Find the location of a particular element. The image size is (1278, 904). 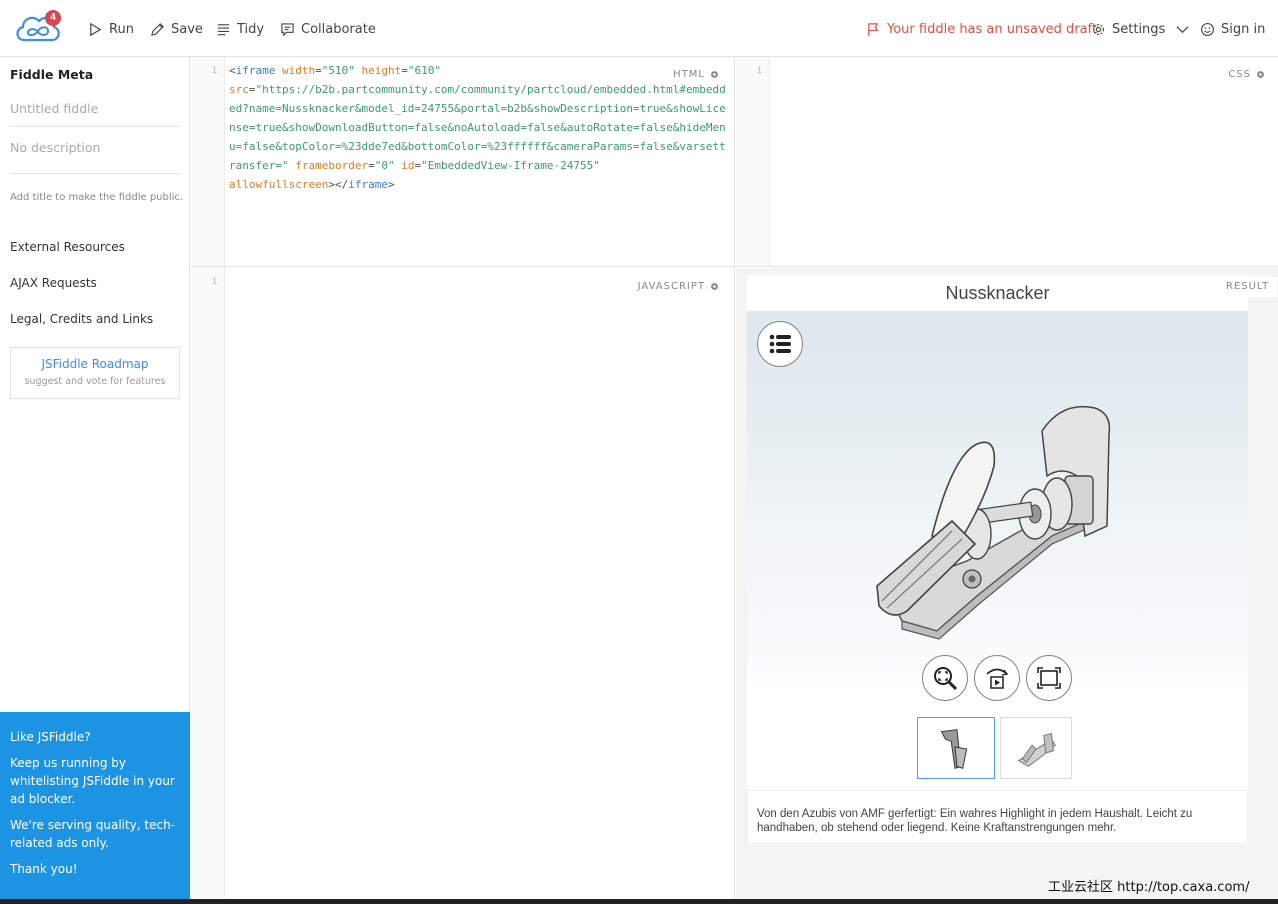

rotate-play-icon is located at coordinates (997, 678).